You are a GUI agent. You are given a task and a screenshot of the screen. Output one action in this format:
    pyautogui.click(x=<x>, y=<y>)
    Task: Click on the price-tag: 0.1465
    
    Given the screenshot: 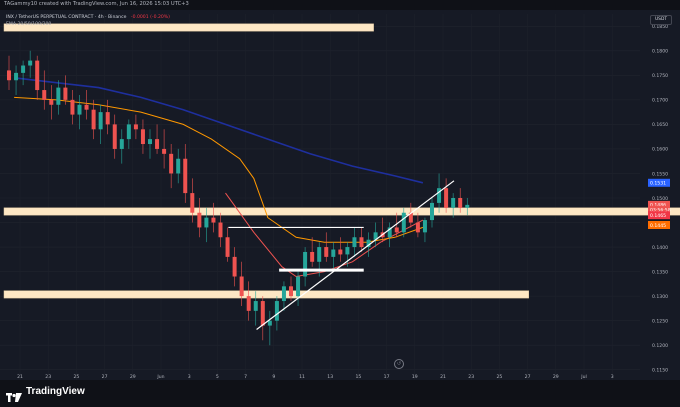 What is the action you would take?
    pyautogui.click(x=659, y=215)
    